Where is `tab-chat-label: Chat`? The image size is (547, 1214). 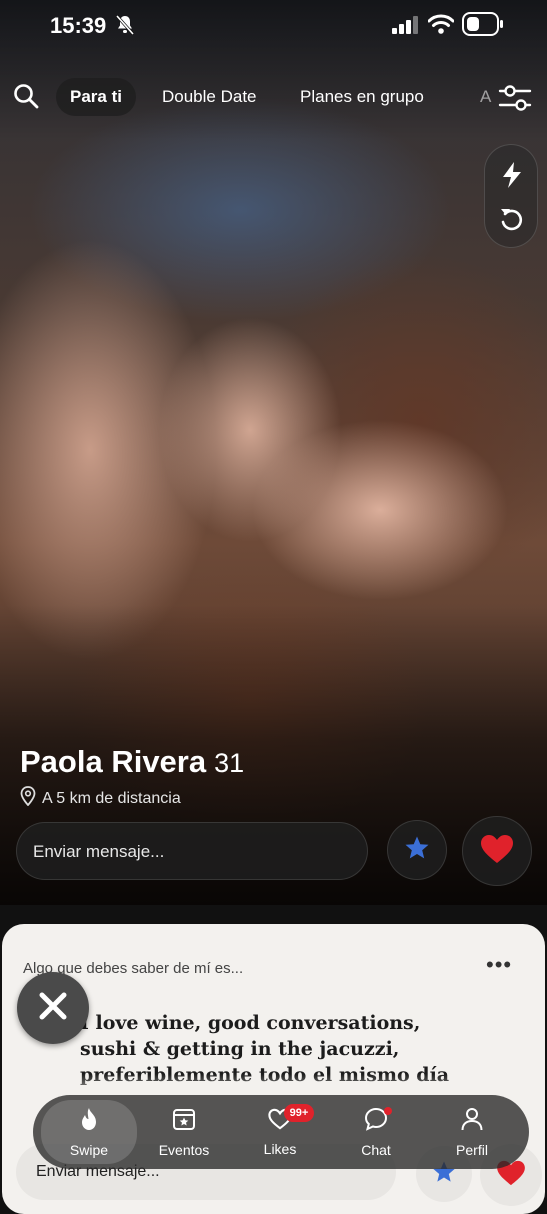
tab-chat-label: Chat is located at coordinates (376, 1149).